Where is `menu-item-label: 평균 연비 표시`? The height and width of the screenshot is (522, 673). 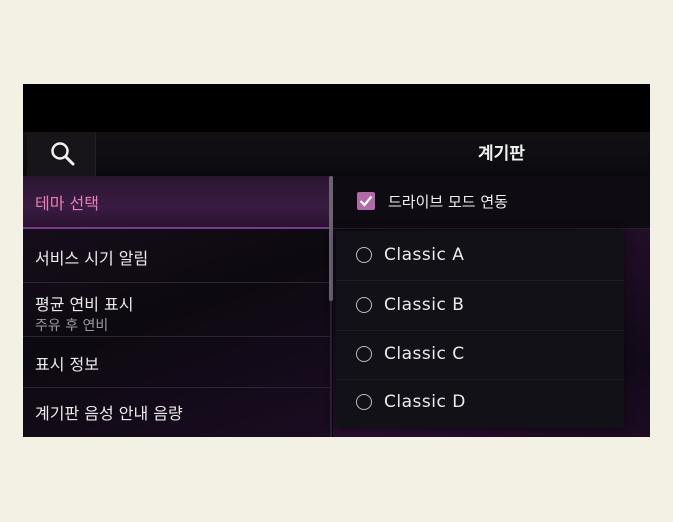 menu-item-label: 평균 연비 표시 is located at coordinates (84, 304).